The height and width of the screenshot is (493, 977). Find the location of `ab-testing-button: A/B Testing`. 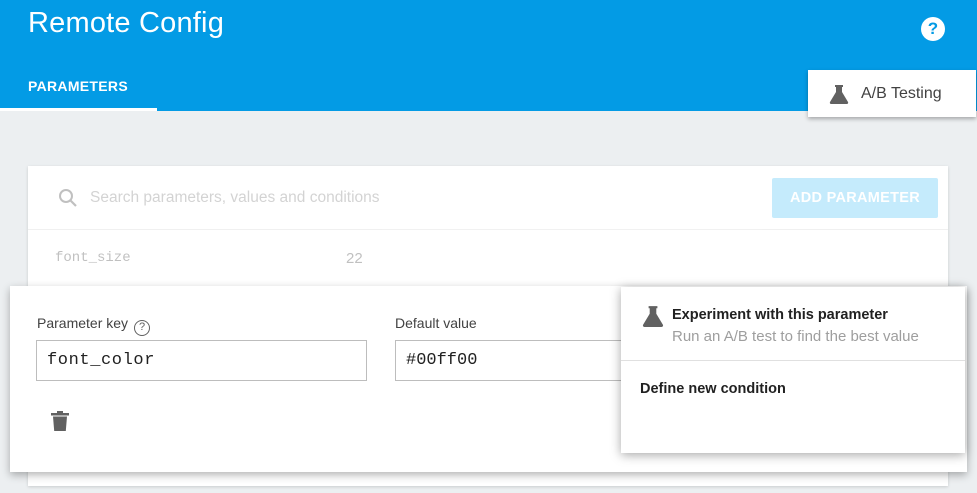

ab-testing-button: A/B Testing is located at coordinates (892, 93).